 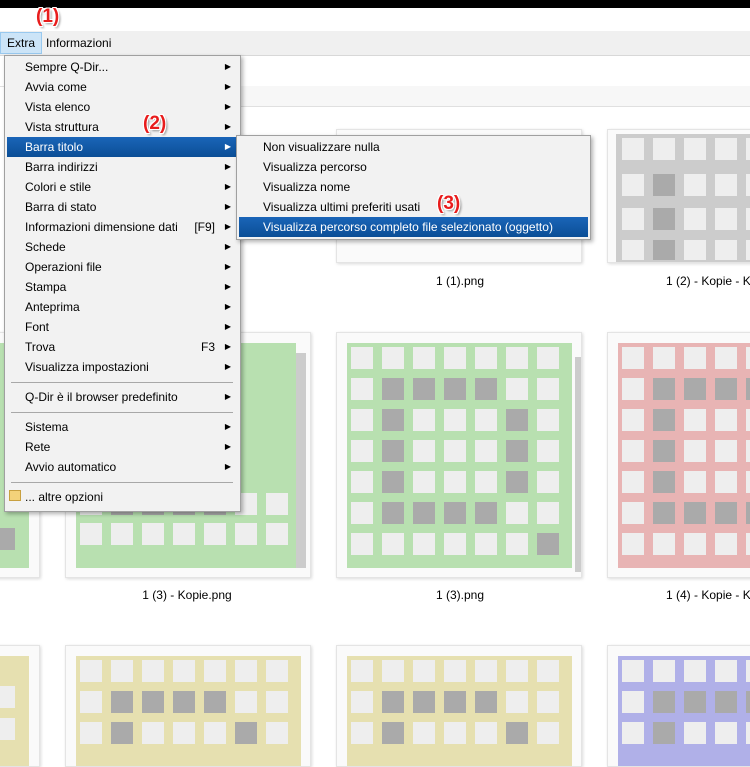 I want to click on menu-item-shortcut: [F9], so click(x=204, y=227).